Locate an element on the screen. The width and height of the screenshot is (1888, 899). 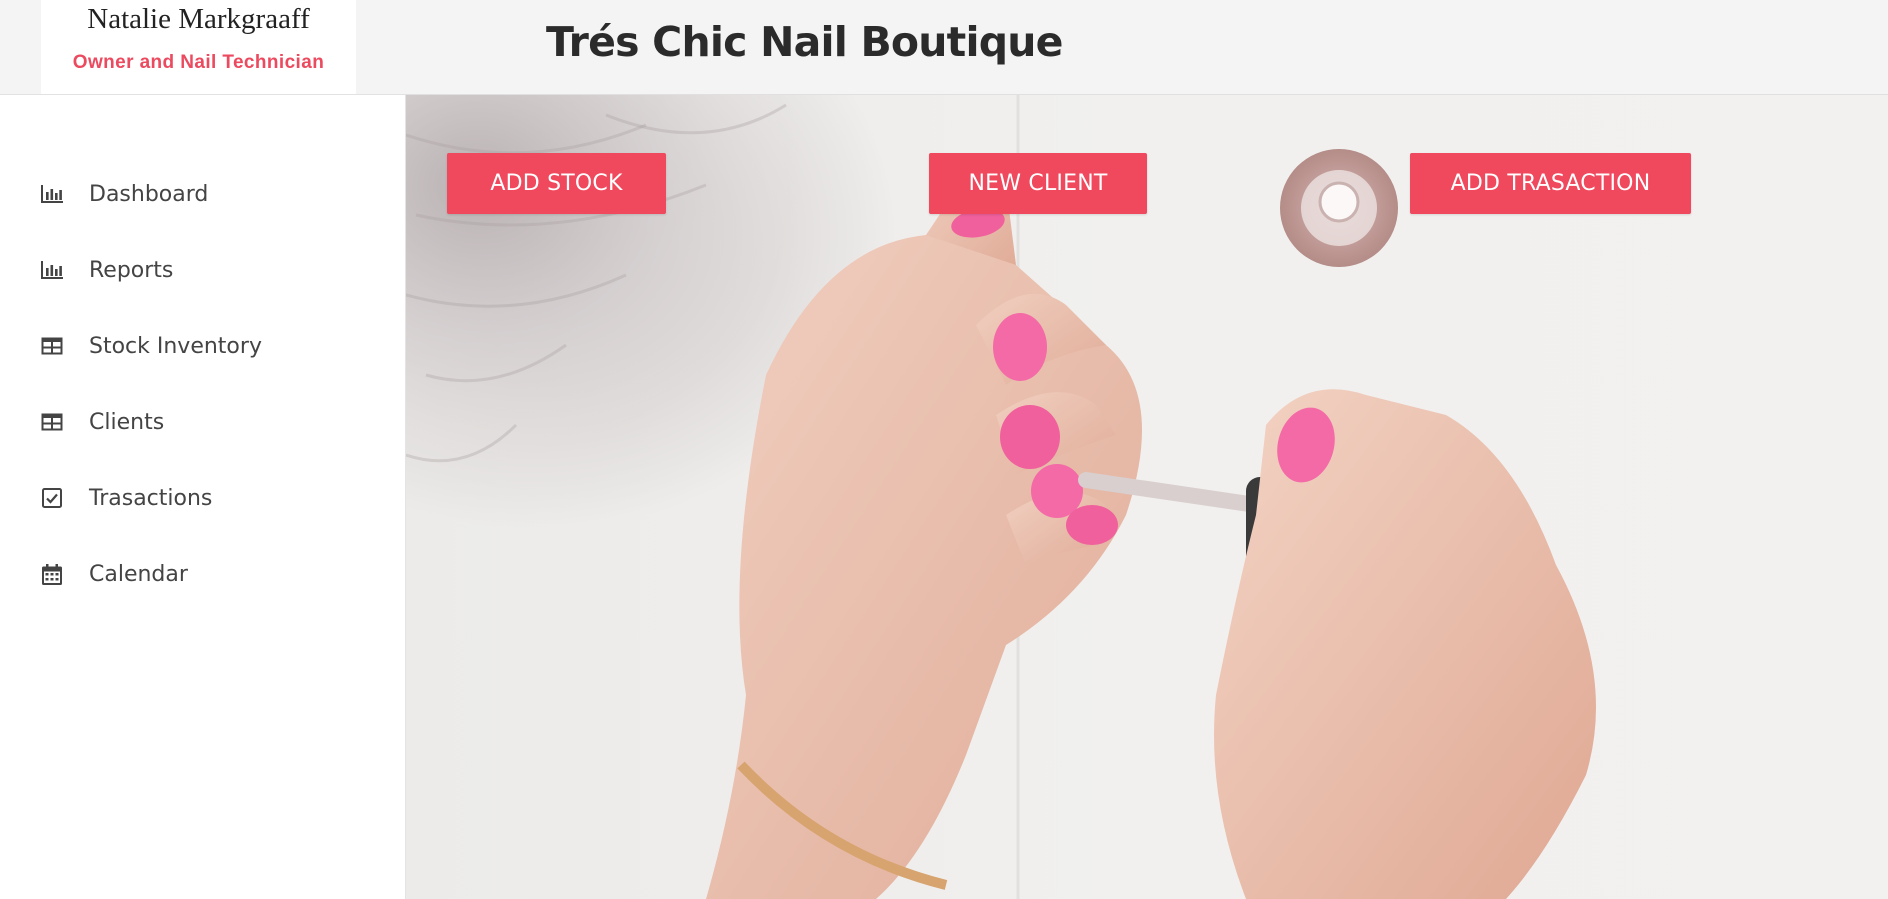
checkbox-icon is located at coordinates (52, 498).